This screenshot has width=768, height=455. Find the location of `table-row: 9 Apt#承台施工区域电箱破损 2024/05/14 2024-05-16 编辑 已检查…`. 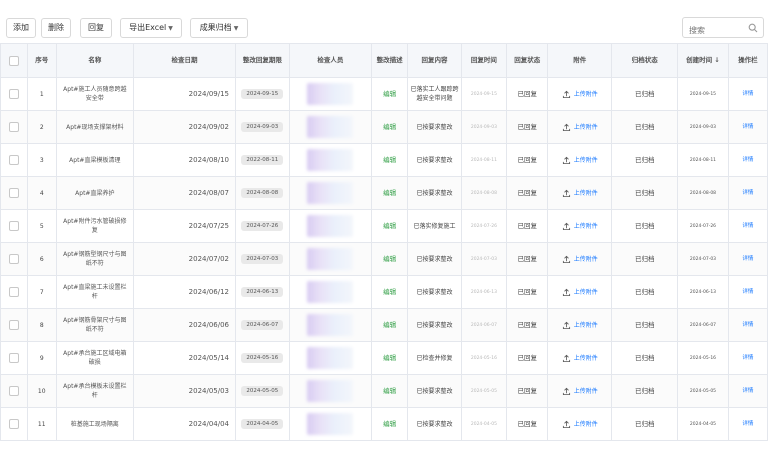

table-row: 9 Apt#承台施工区域电箱破损 2024/05/14 2024-05-16 编辑 已检查… is located at coordinates (384, 358).